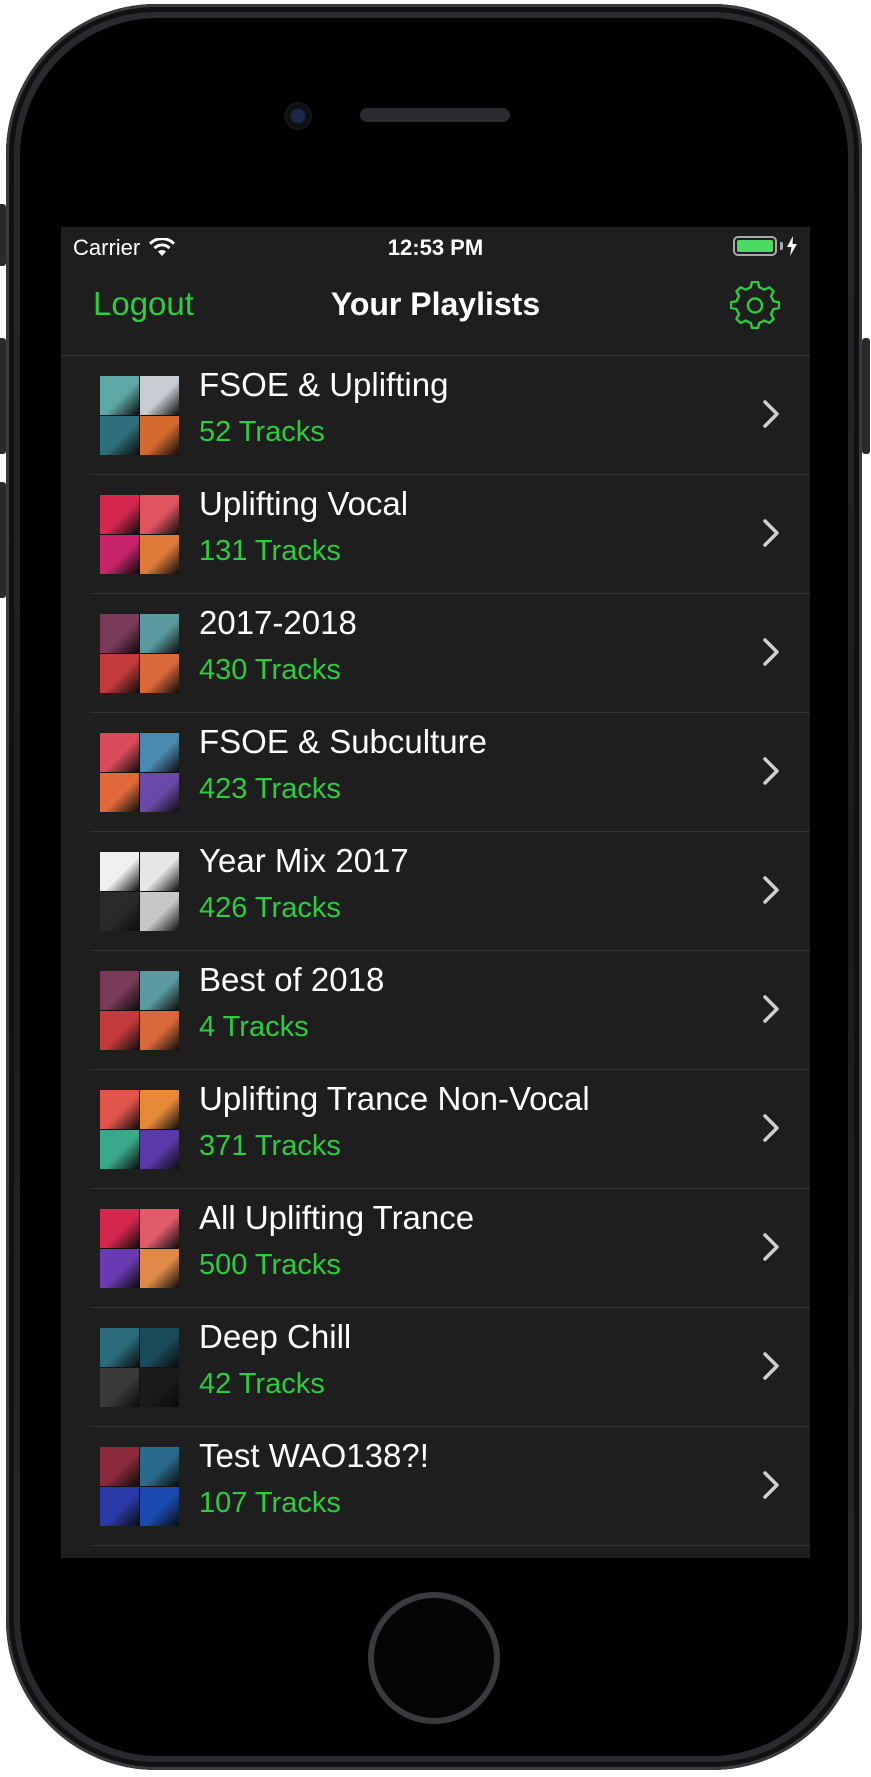  What do you see at coordinates (343, 741) in the screenshot?
I see `playlist-title: FSOE & Subculture` at bounding box center [343, 741].